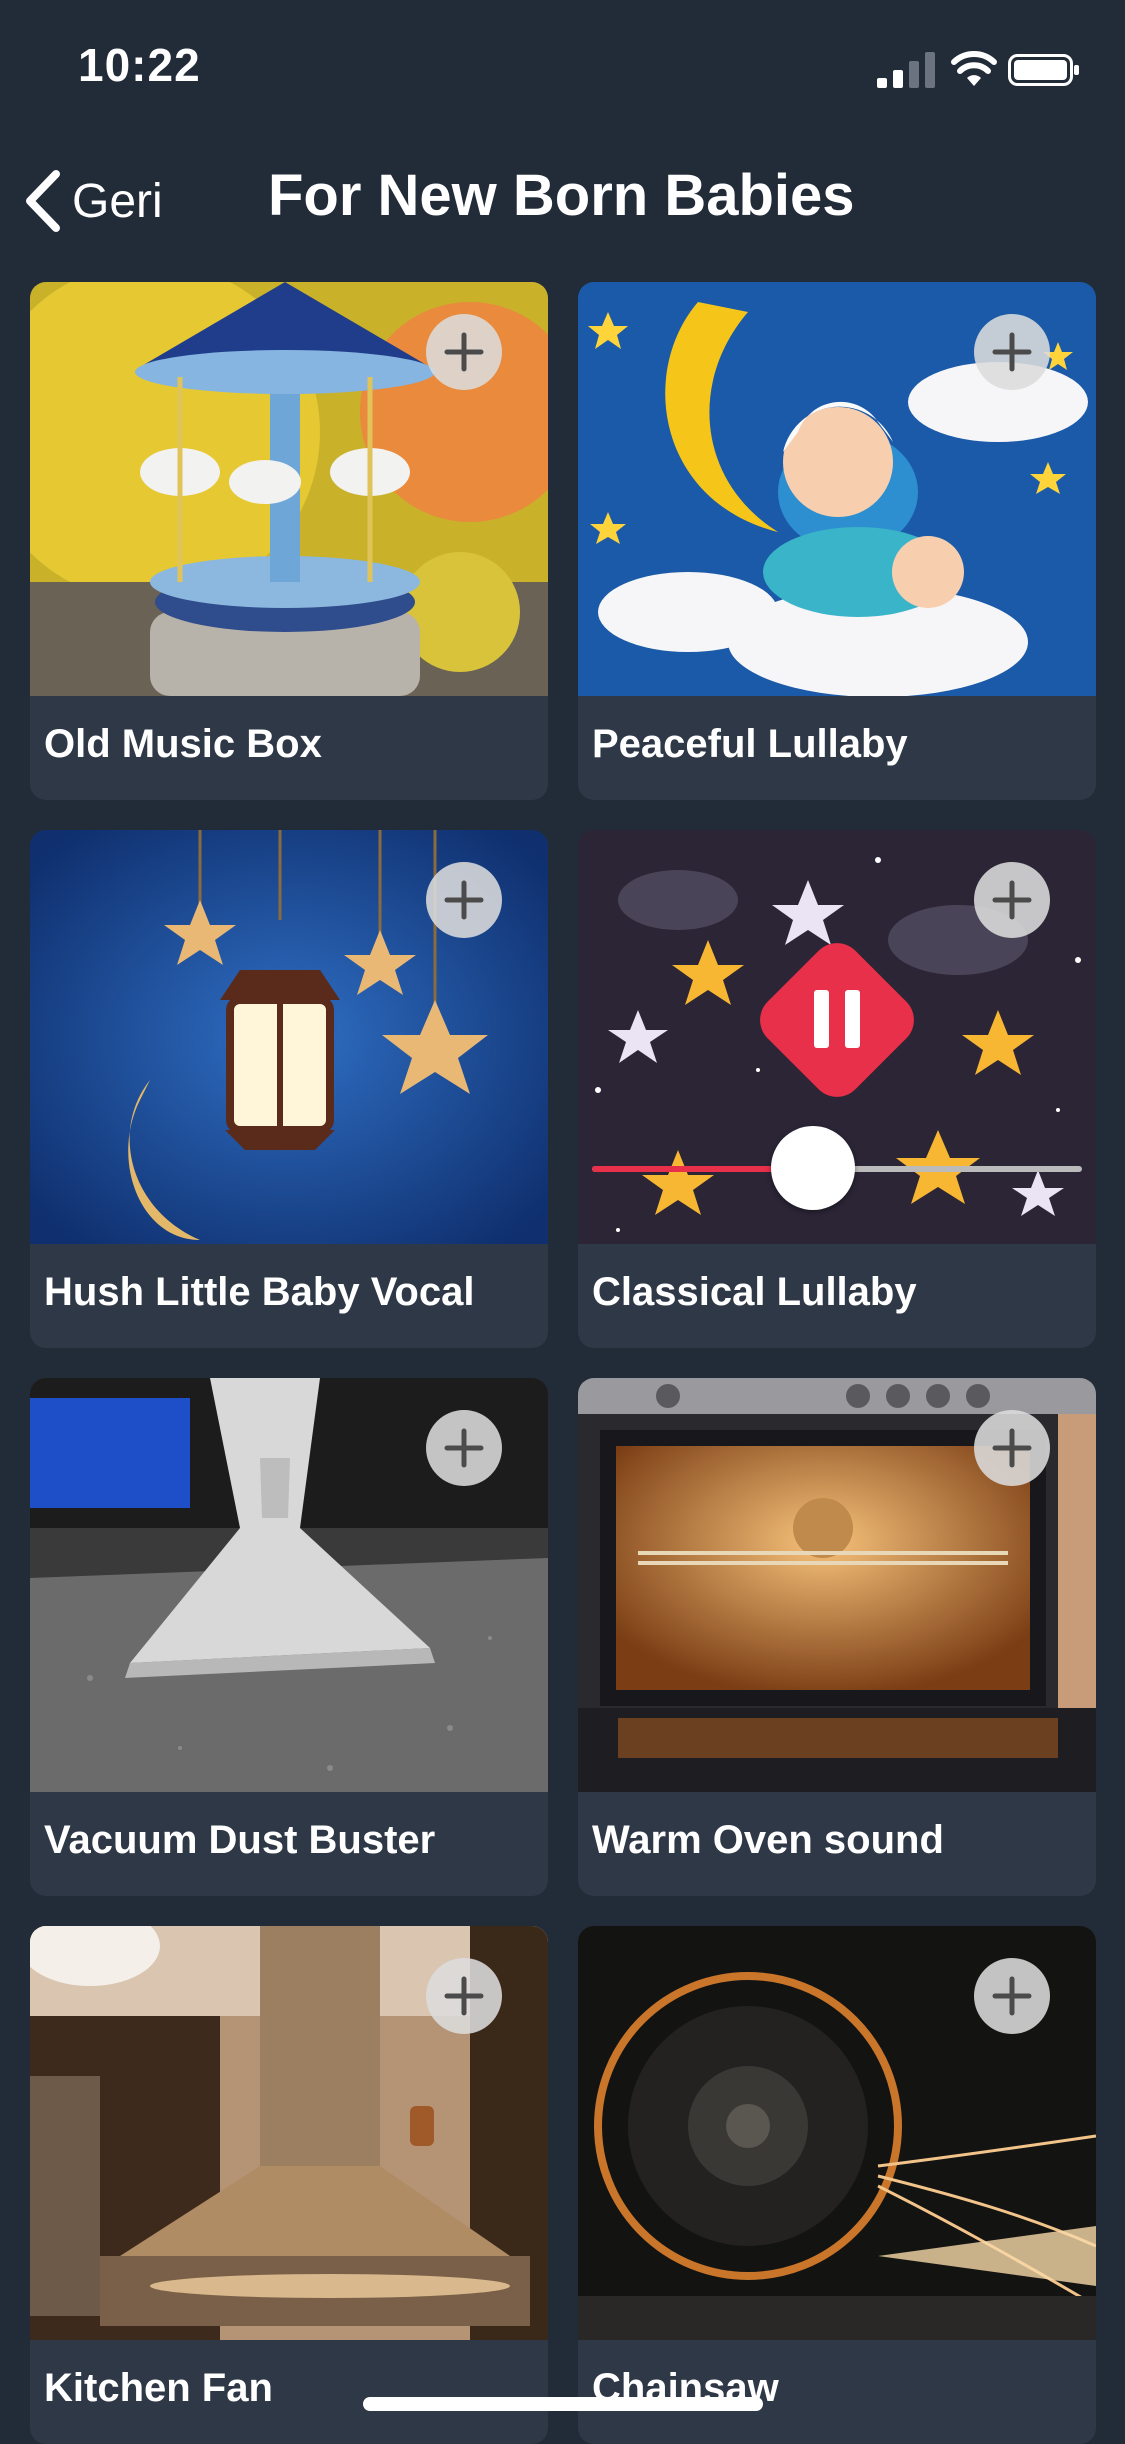 Image resolution: width=1125 pixels, height=2444 pixels. What do you see at coordinates (837, 1020) in the screenshot?
I see `pause-icon` at bounding box center [837, 1020].